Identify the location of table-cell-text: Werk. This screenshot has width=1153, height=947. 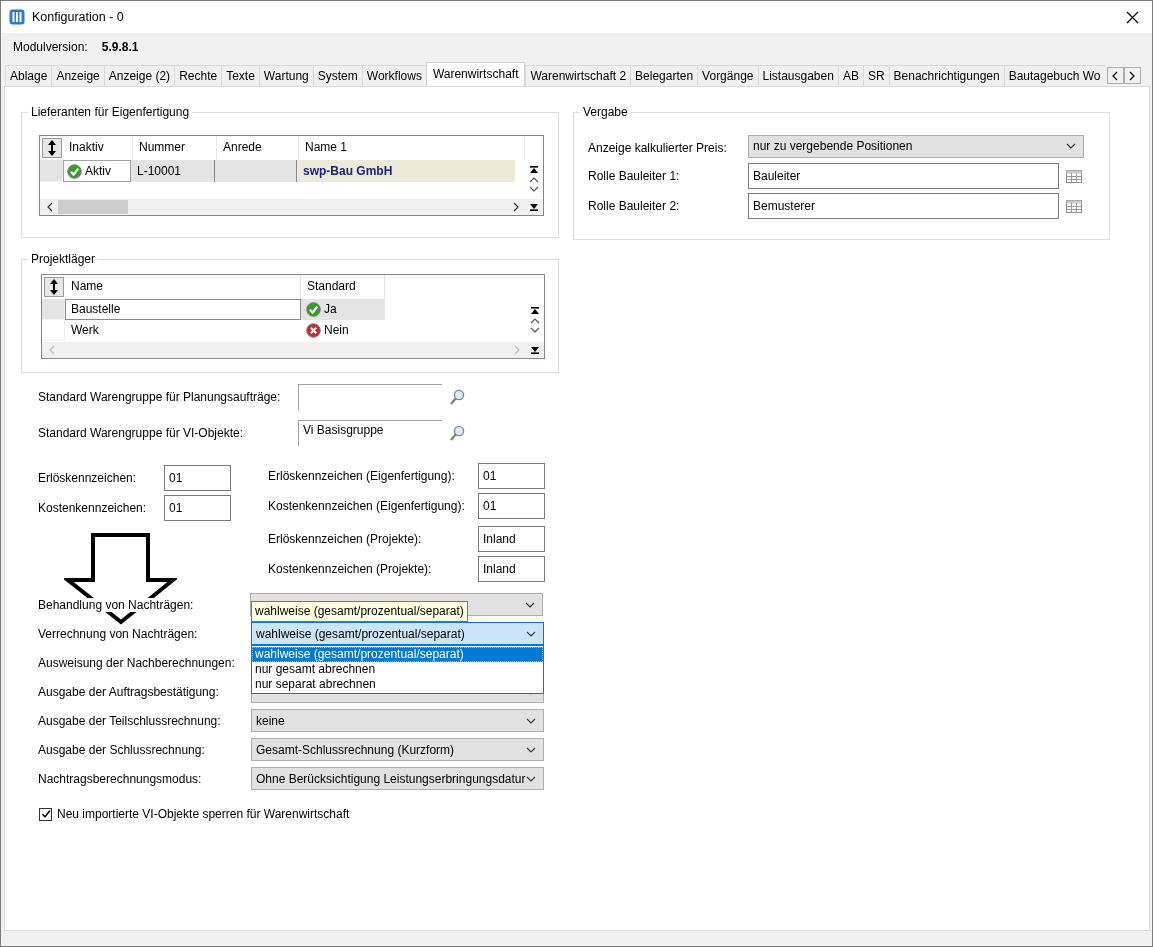
(85, 330).